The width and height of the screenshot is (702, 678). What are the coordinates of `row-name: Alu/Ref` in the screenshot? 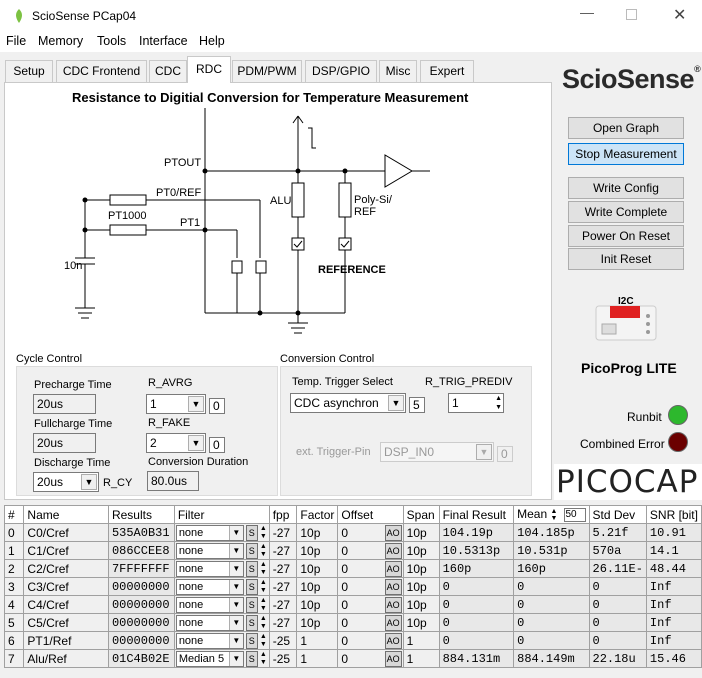 It's located at (66, 658).